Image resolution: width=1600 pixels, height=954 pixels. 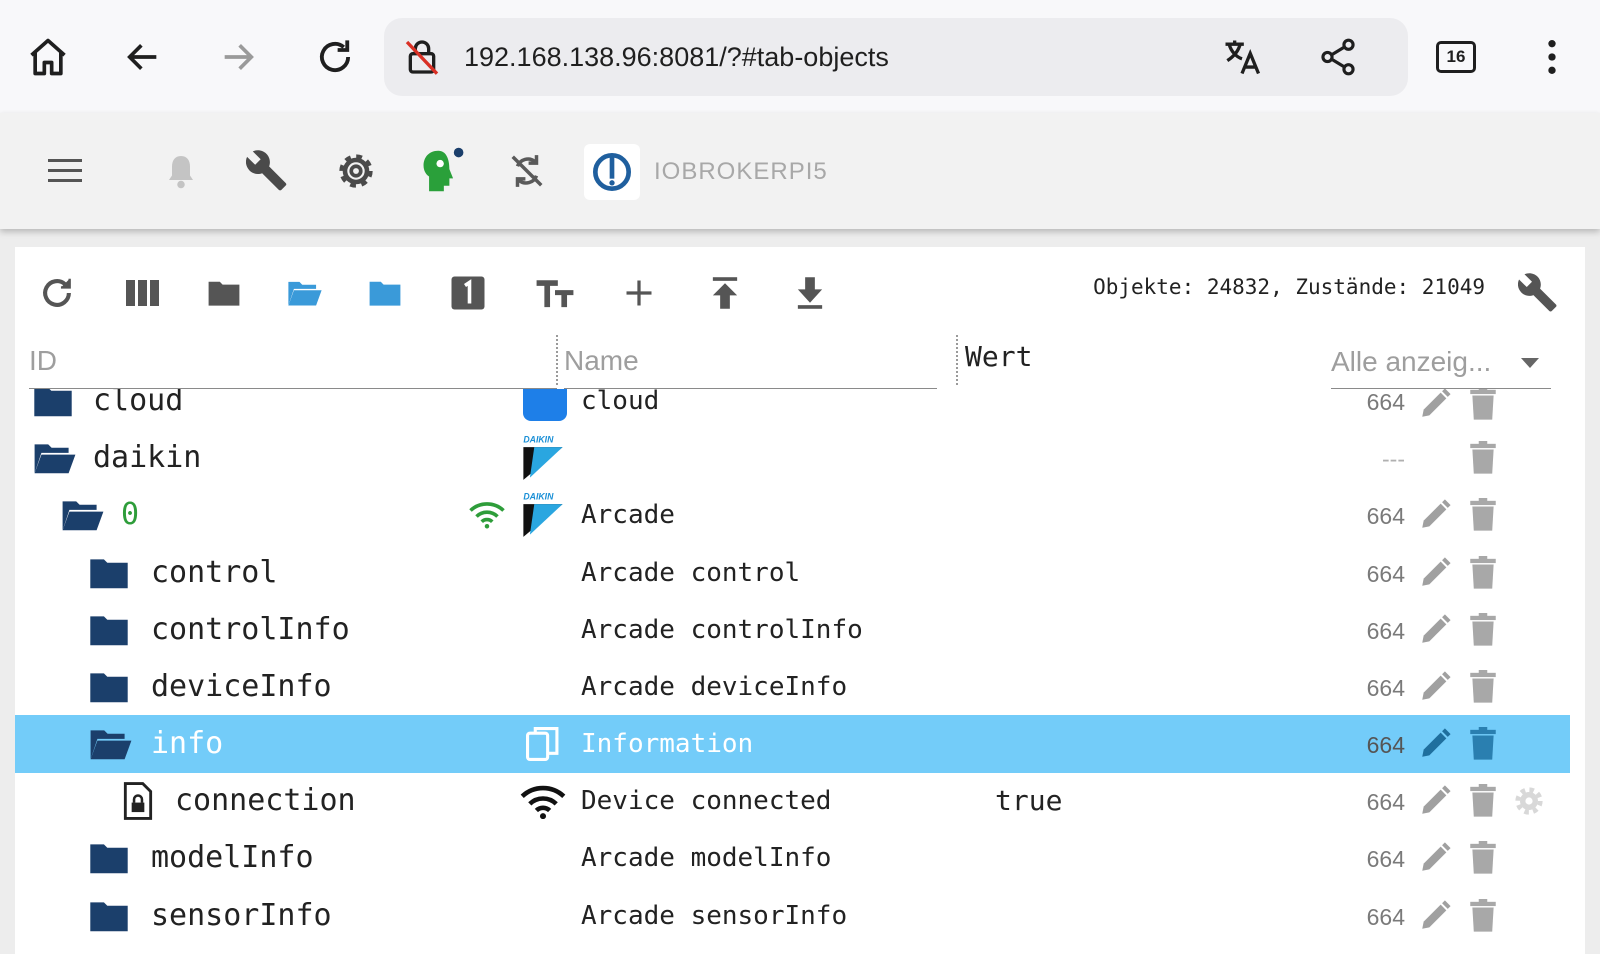 I want to click on forward-icon, so click(x=238, y=57).